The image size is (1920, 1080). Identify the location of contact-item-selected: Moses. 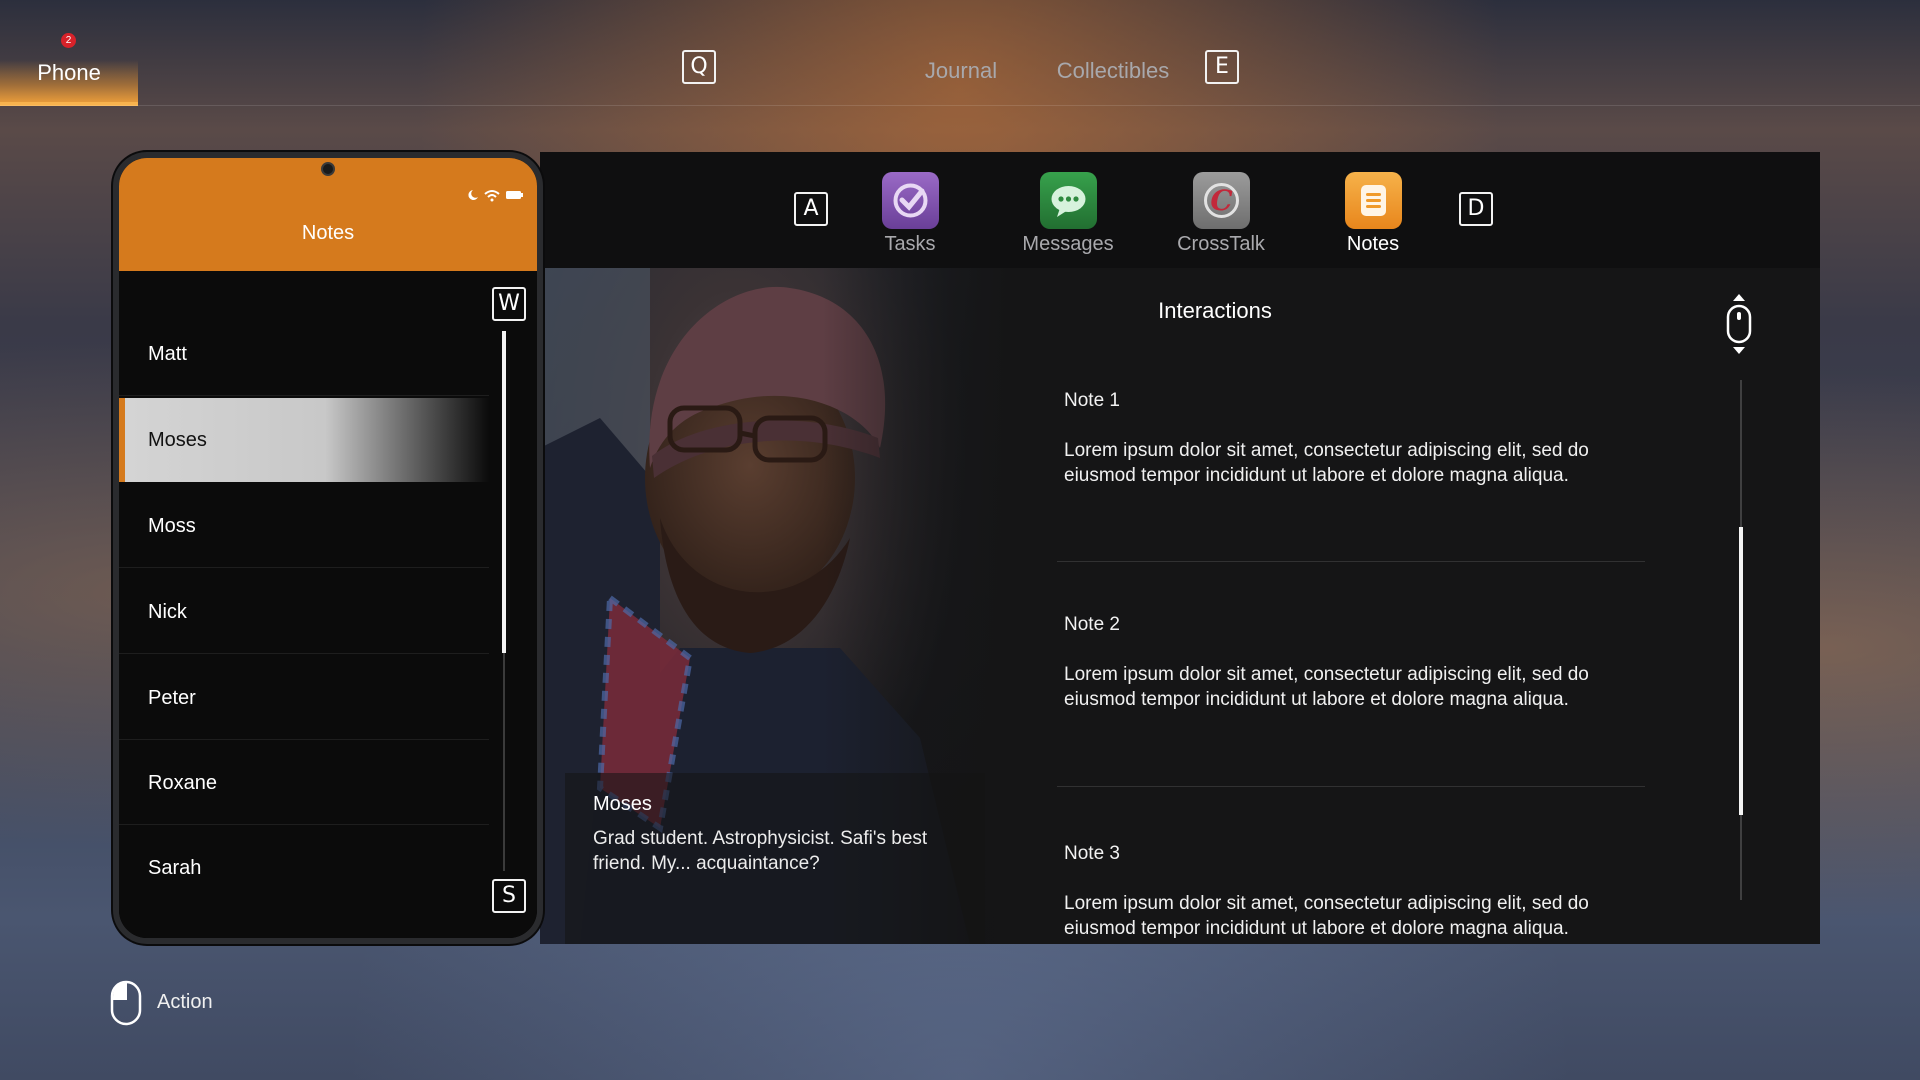
(304, 440).